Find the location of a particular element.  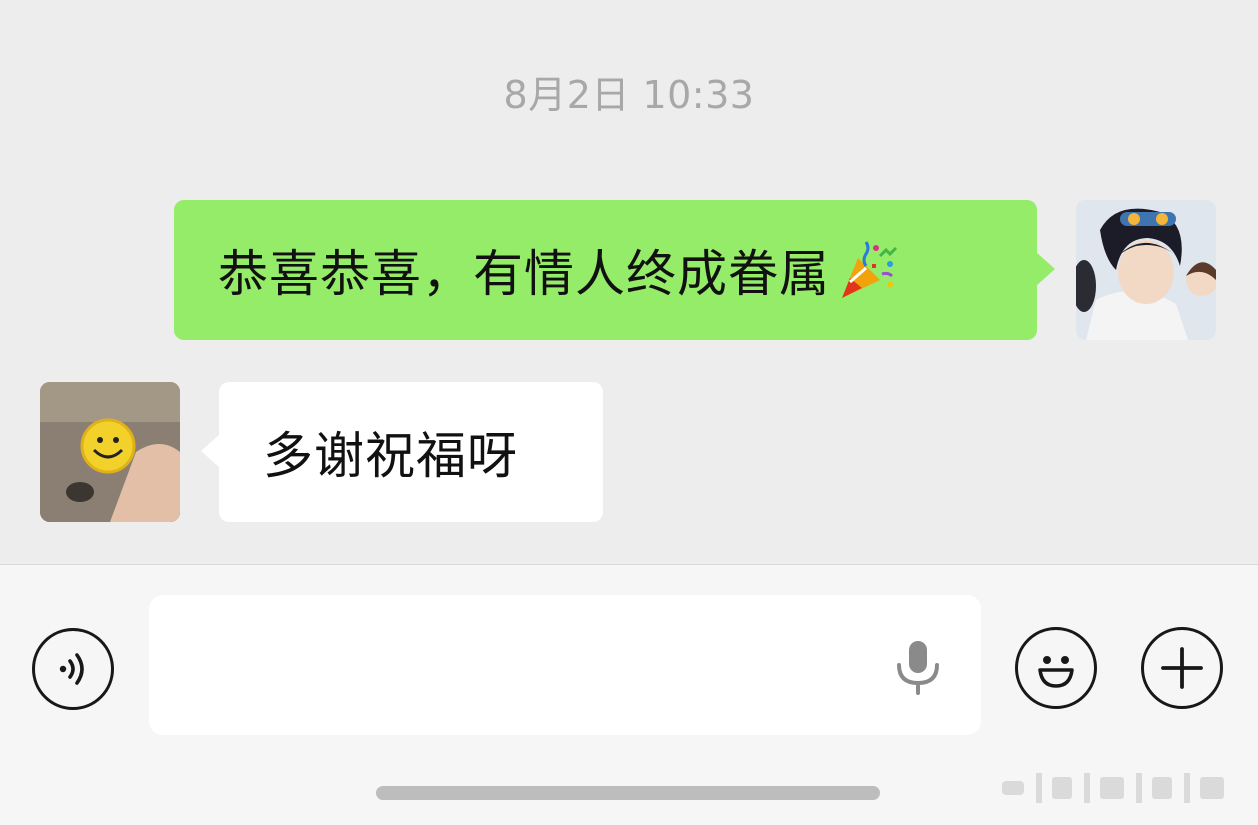

received-message-text: 多谢祝福呀 is located at coordinates (390, 456).